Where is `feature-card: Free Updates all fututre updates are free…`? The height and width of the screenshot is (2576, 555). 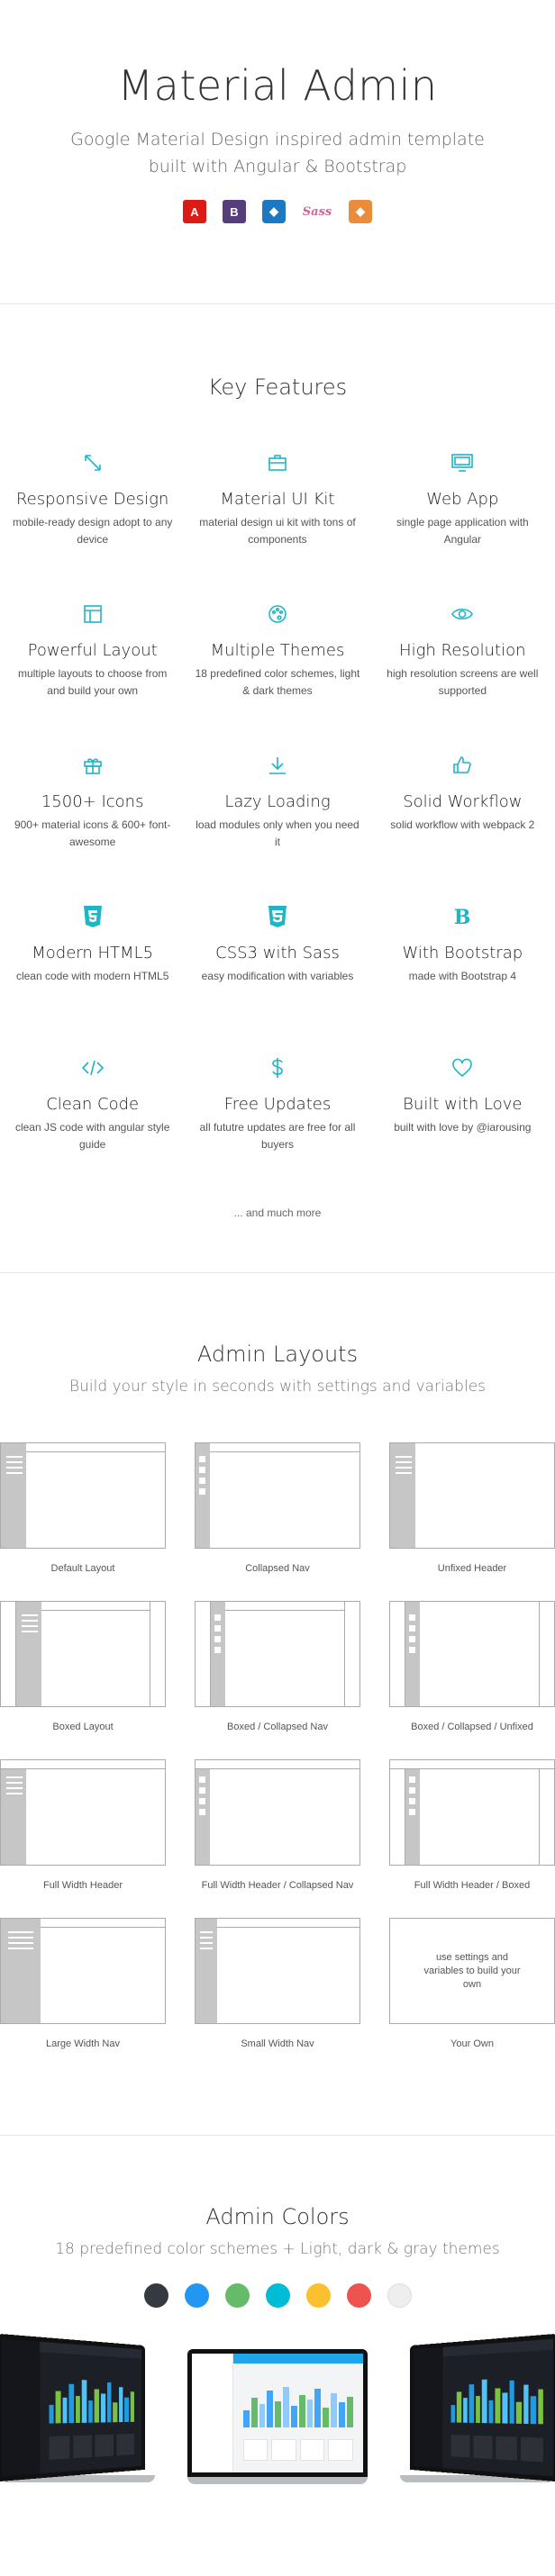 feature-card: Free Updates all fututre updates are free… is located at coordinates (277, 1132).